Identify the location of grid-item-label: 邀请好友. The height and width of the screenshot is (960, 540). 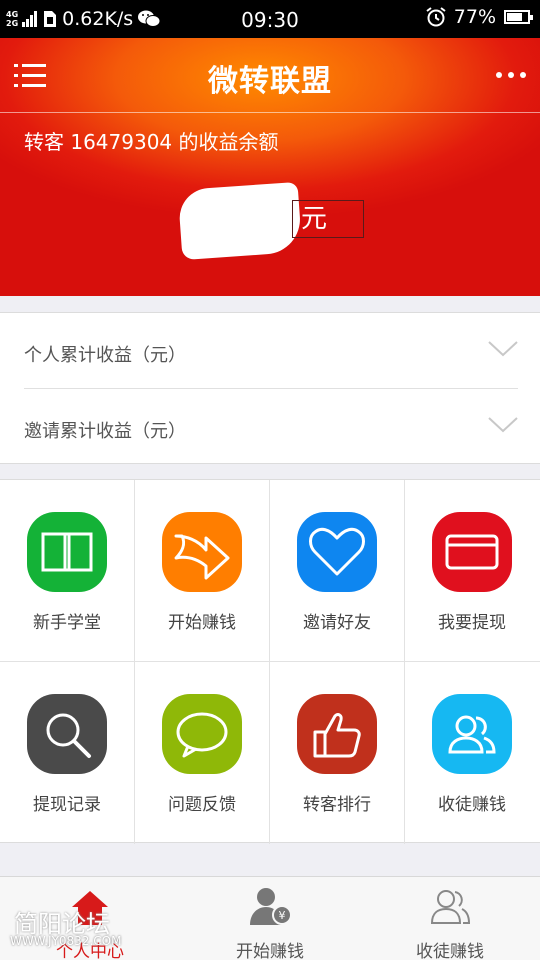
(337, 623).